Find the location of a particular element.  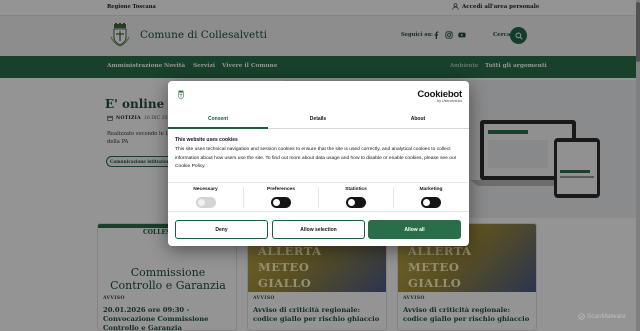

tab-details: Details is located at coordinates (318, 119).